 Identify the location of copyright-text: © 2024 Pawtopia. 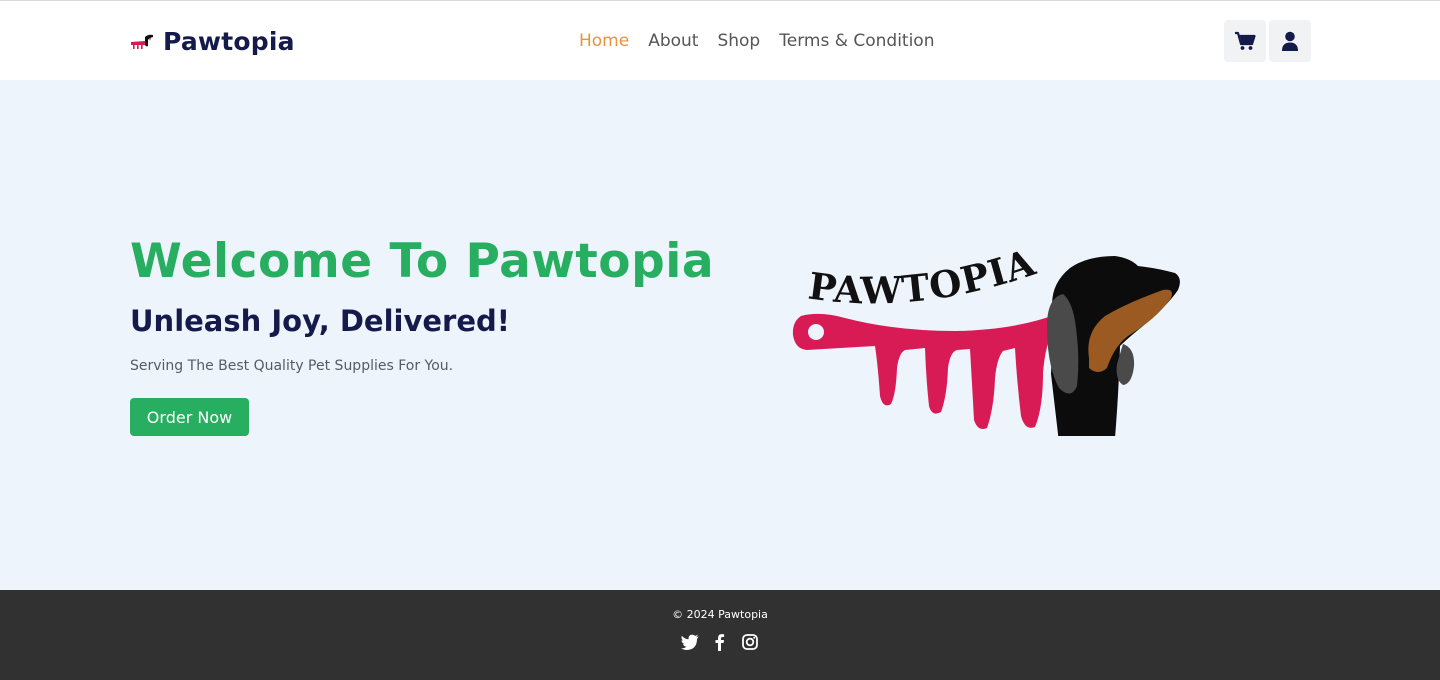
(720, 614).